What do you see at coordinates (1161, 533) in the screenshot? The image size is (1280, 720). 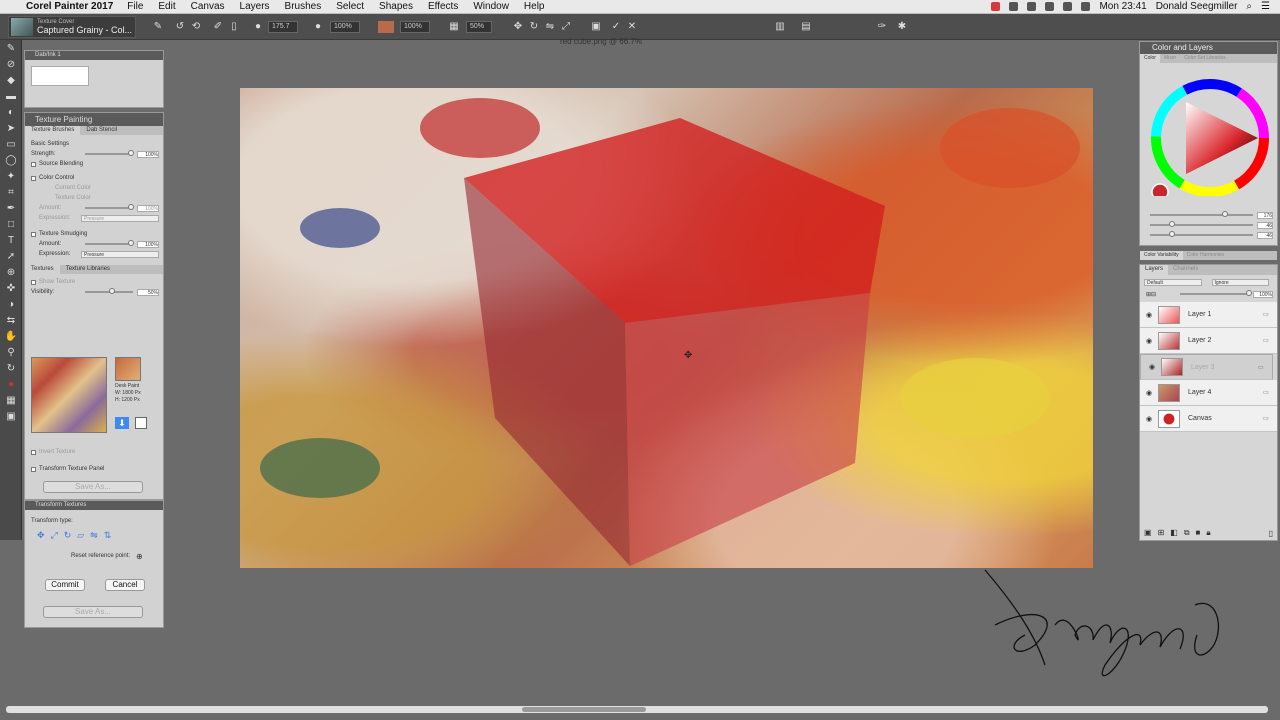 I see `group-icon: ⊞` at bounding box center [1161, 533].